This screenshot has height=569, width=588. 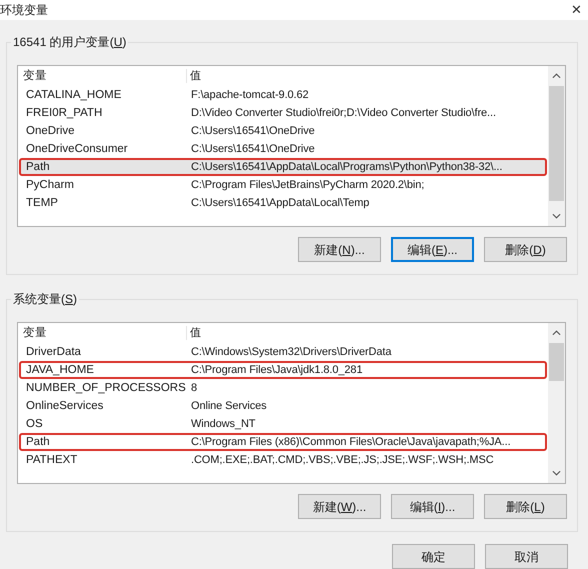 I want to click on list-row: OneDrive C:\Users\16541\OneDrive, so click(x=283, y=131).